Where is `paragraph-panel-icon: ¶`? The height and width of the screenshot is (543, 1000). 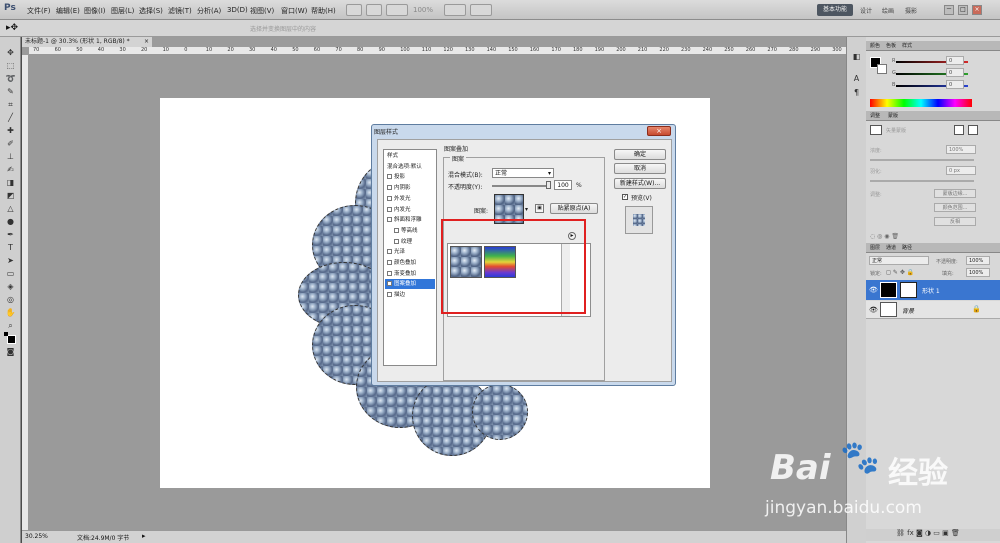 paragraph-panel-icon: ¶ is located at coordinates (856, 92).